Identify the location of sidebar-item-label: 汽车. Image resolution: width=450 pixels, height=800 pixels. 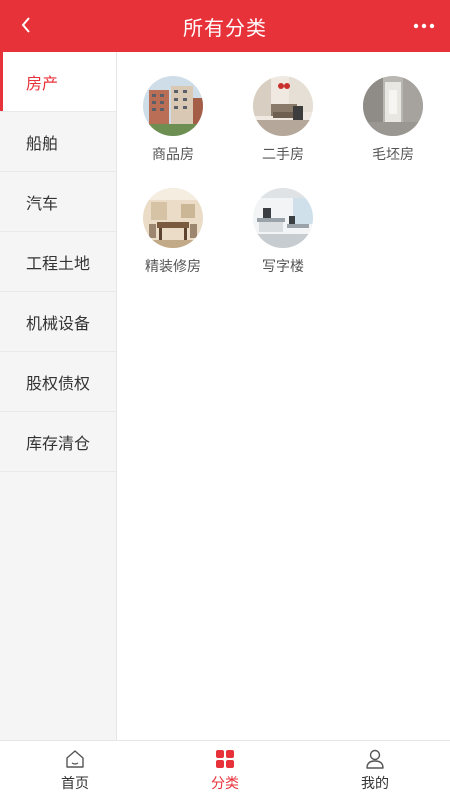
(42, 203).